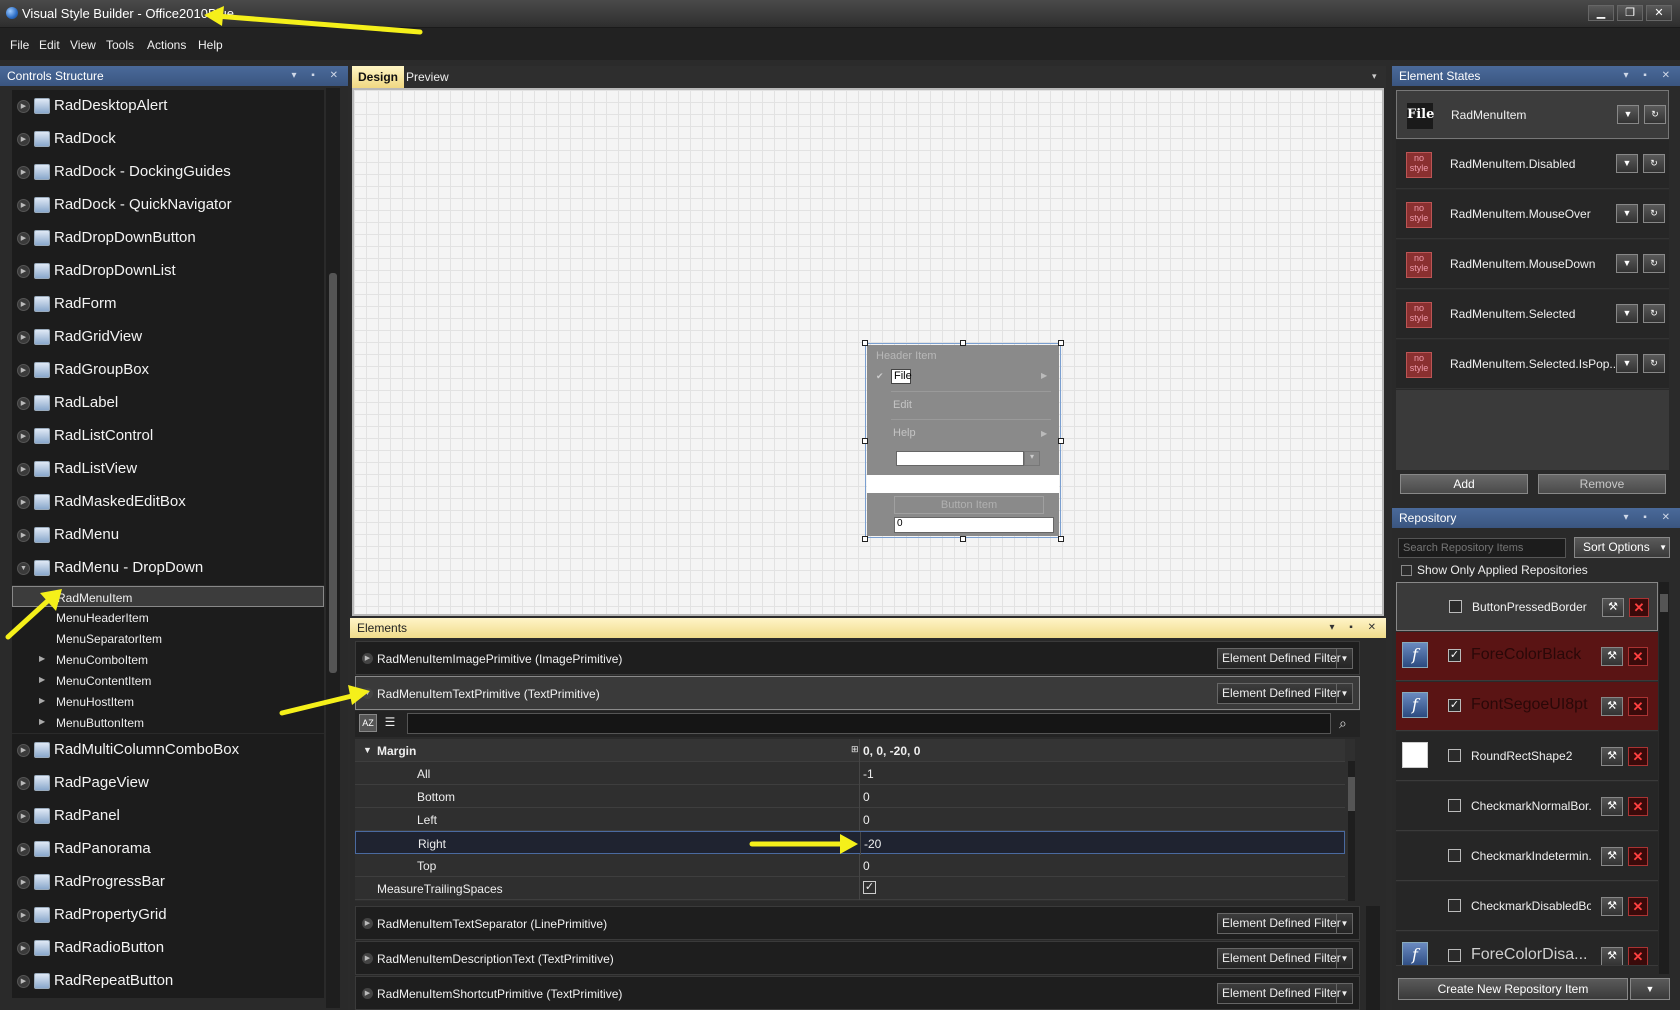  Describe the element at coordinates (168, 948) in the screenshot. I see `tree-item: ▶ RadRadioButton` at that location.